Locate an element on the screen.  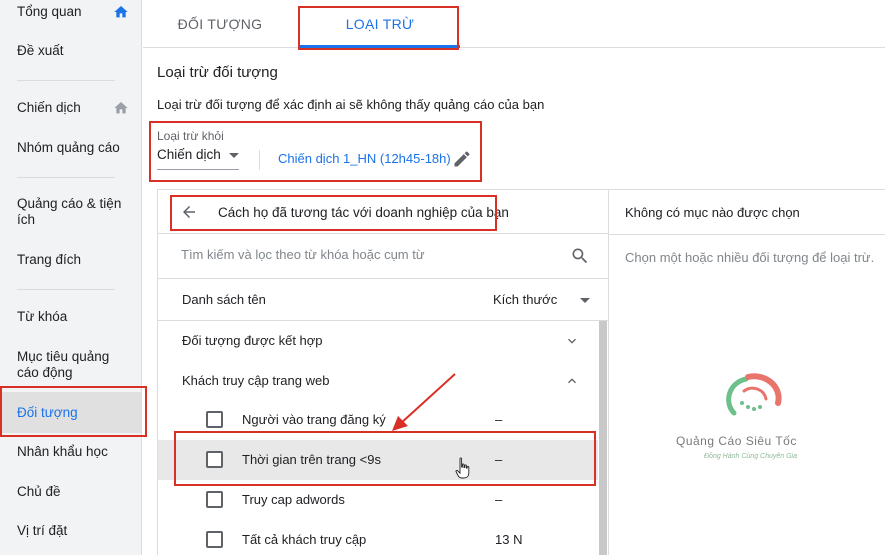
annotation-box-back-row is located at coordinates (333, 213).